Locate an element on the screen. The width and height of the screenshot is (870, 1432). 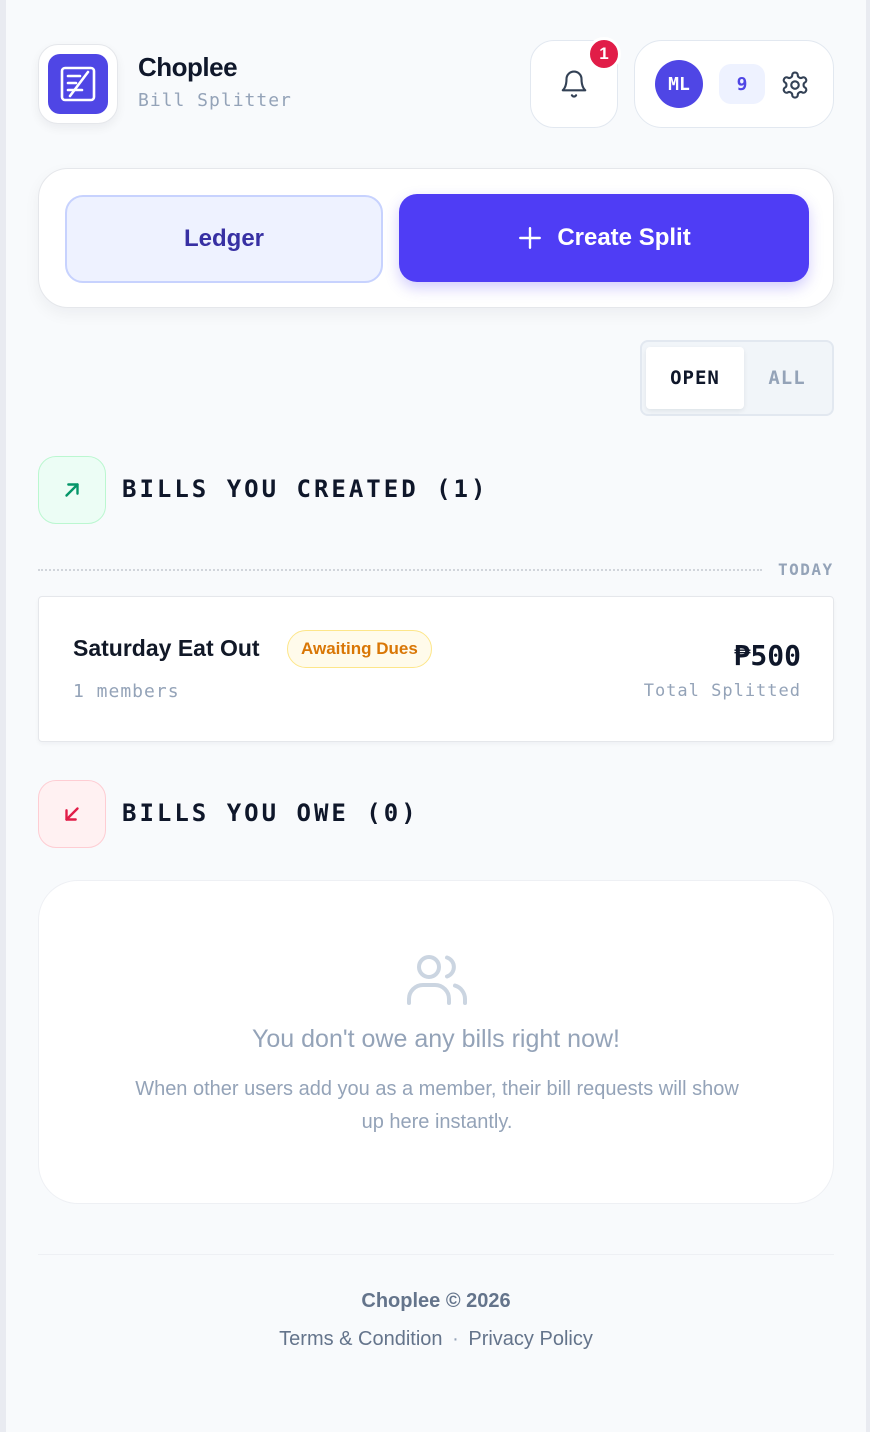
created-section-title: BILLS YOU CREATED (1) is located at coordinates (305, 489).